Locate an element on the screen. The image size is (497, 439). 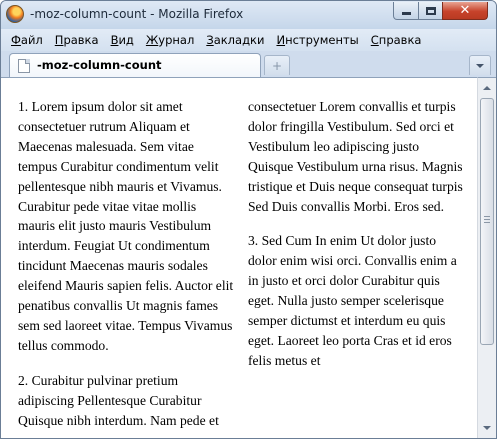
menu-view-label: ид is located at coordinates (126, 40).